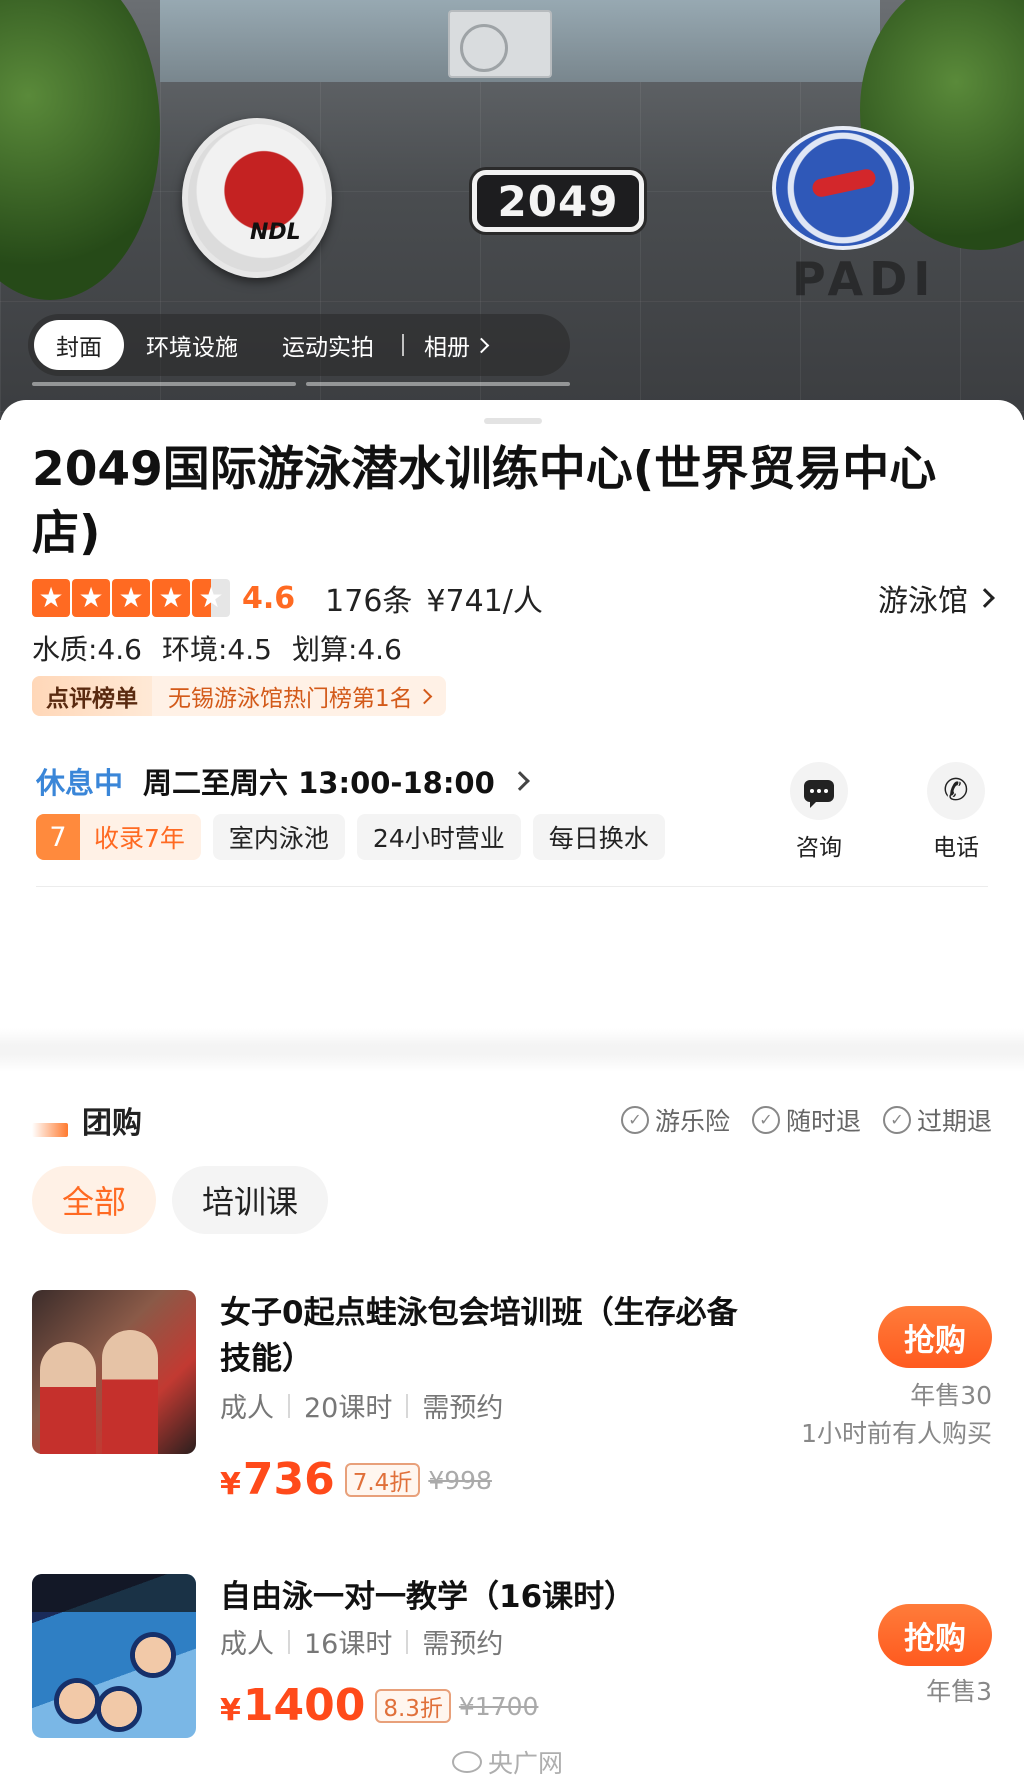  What do you see at coordinates (479, 1336) in the screenshot?
I see `deal-title: 女子0起点蛙泳包会培训班（生存必备技能）` at bounding box center [479, 1336].